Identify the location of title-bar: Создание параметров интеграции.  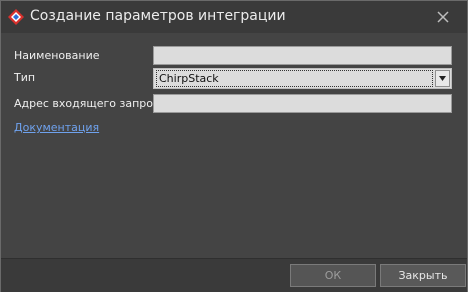
(234, 17).